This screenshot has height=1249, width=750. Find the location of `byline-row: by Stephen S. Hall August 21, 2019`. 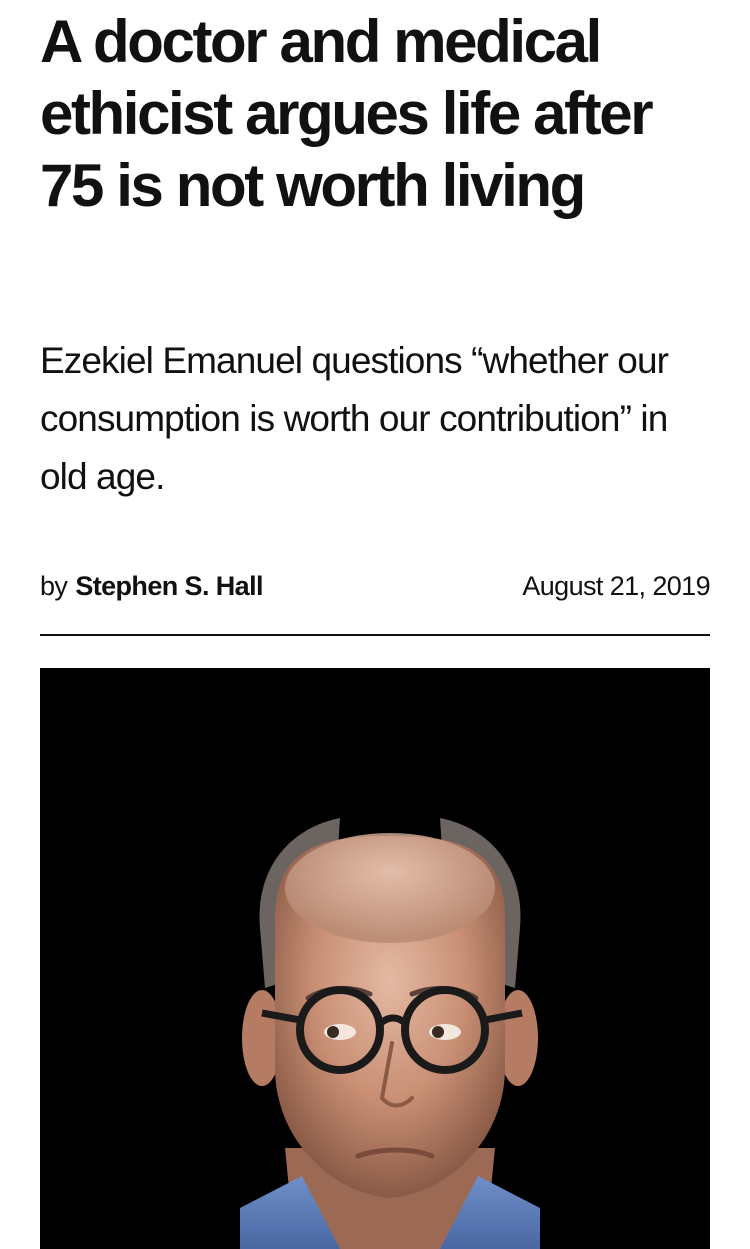

byline-row: by Stephen S. Hall August 21, 2019 is located at coordinates (375, 586).